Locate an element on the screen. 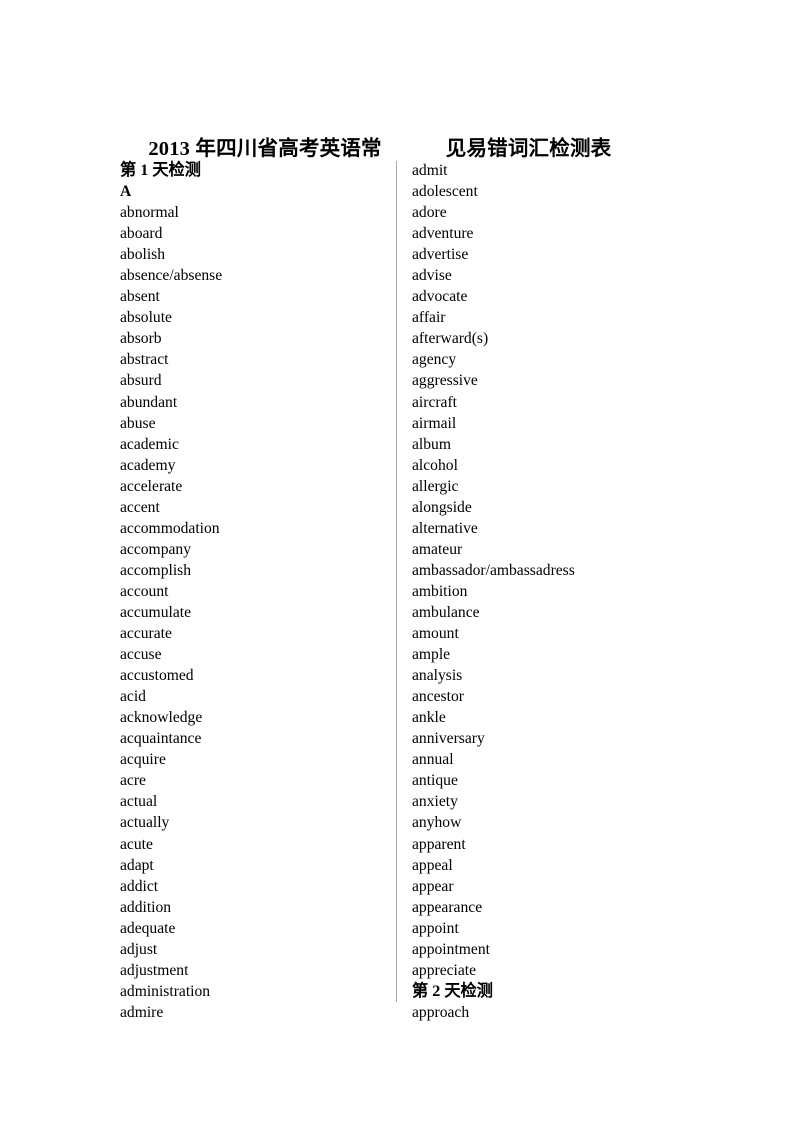  word-entry: affair is located at coordinates (429, 318).